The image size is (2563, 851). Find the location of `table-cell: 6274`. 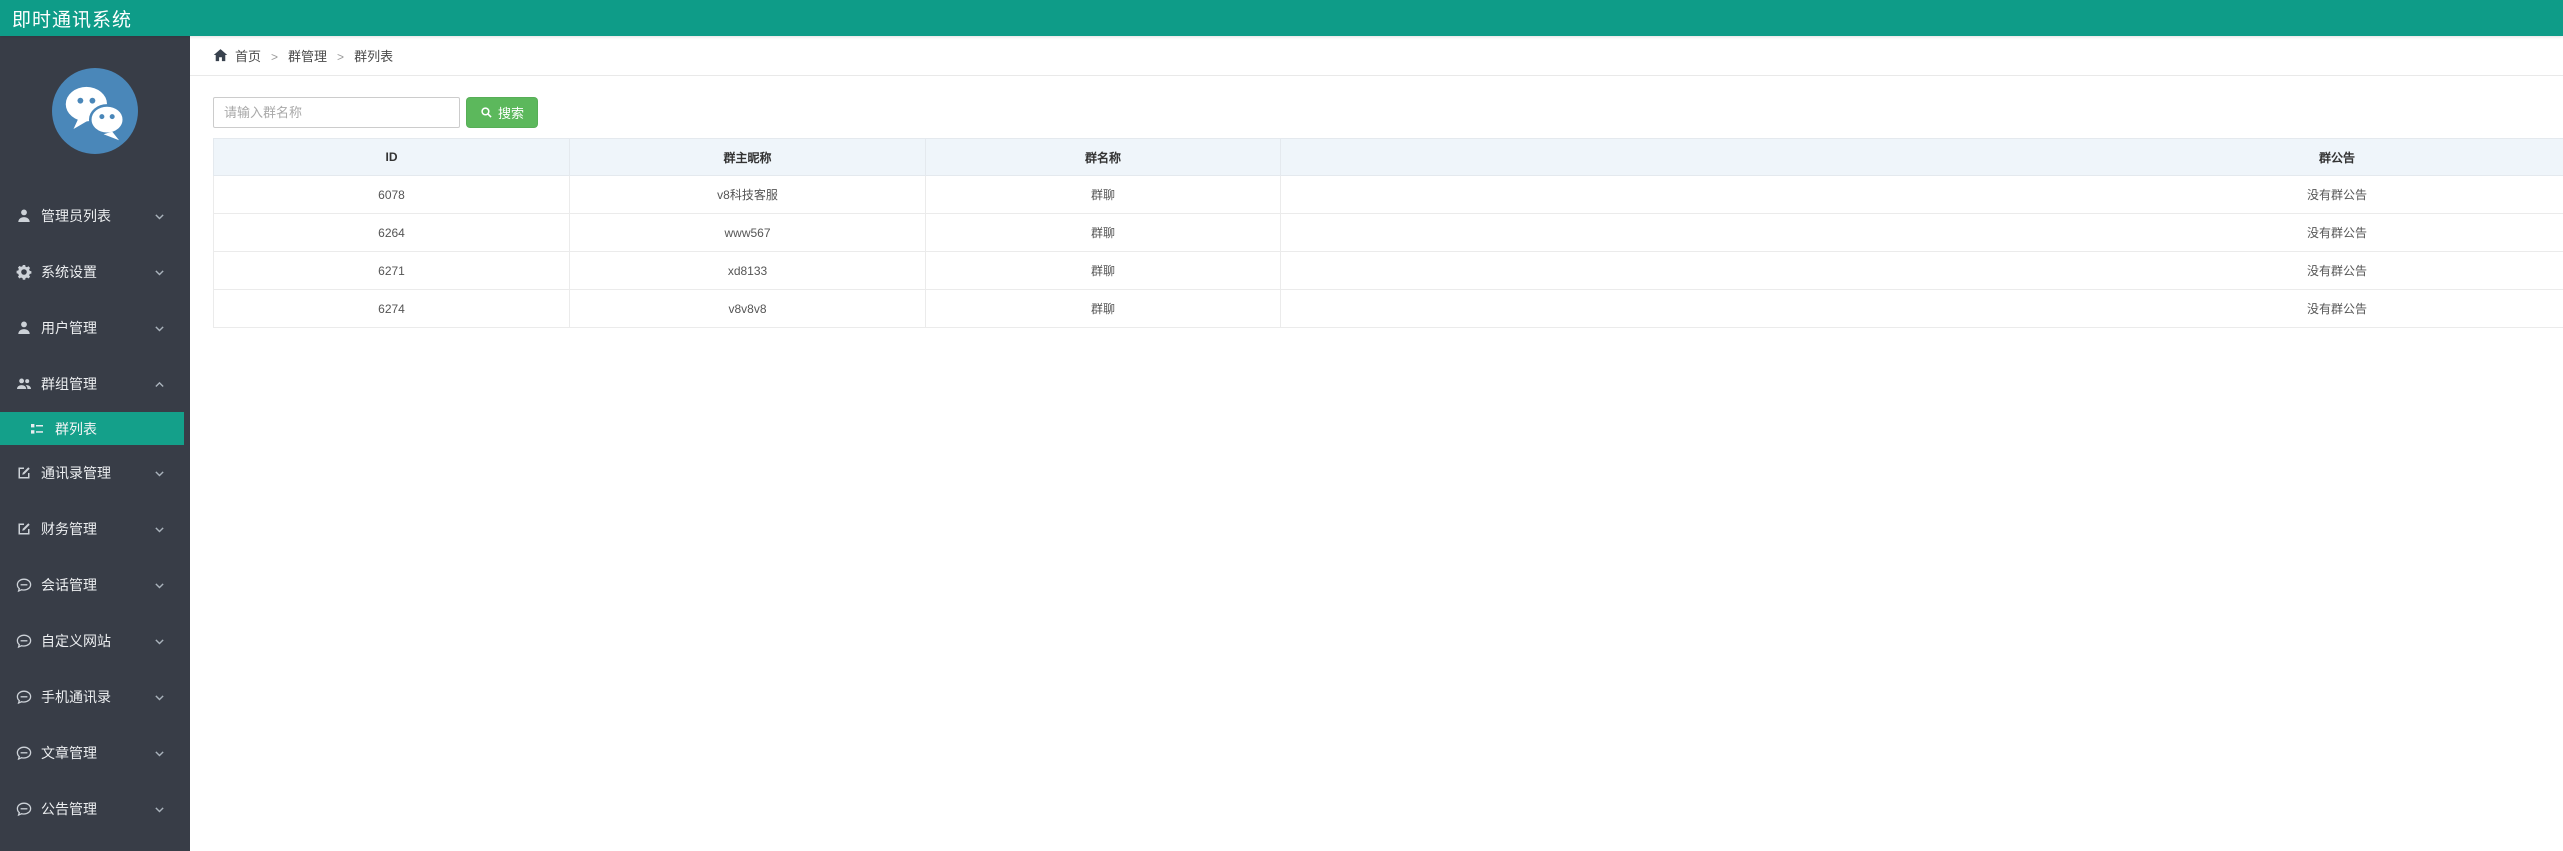

table-cell: 6274 is located at coordinates (391, 308).